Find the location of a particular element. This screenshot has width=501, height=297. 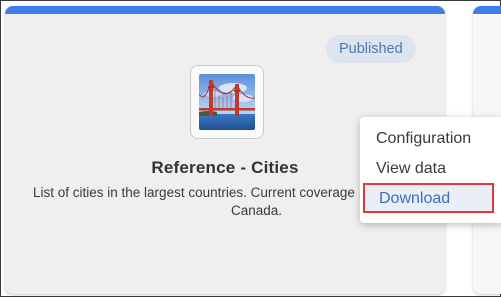

golden-gate-bridge-image is located at coordinates (227, 102).